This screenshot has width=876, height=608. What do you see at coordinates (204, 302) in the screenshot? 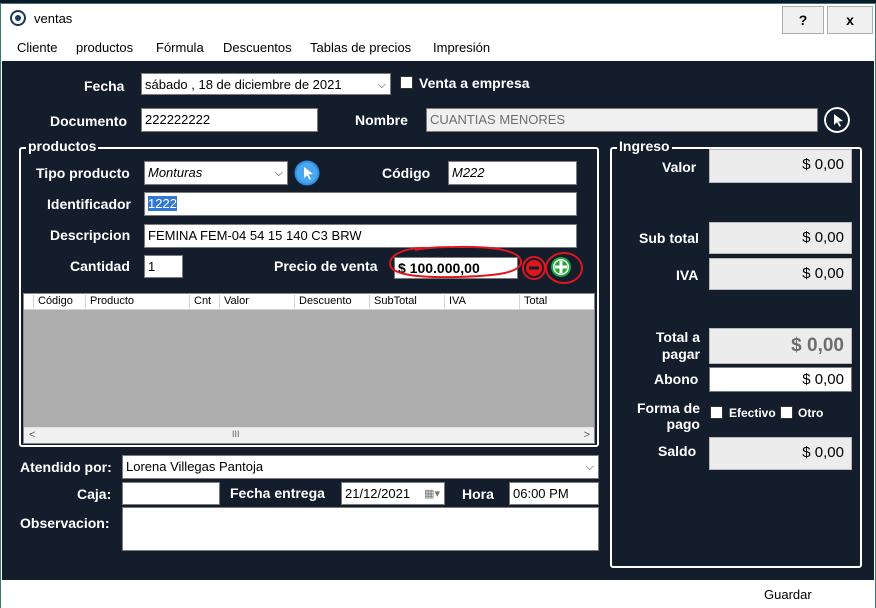
I see `col-cnt: Cnt` at bounding box center [204, 302].